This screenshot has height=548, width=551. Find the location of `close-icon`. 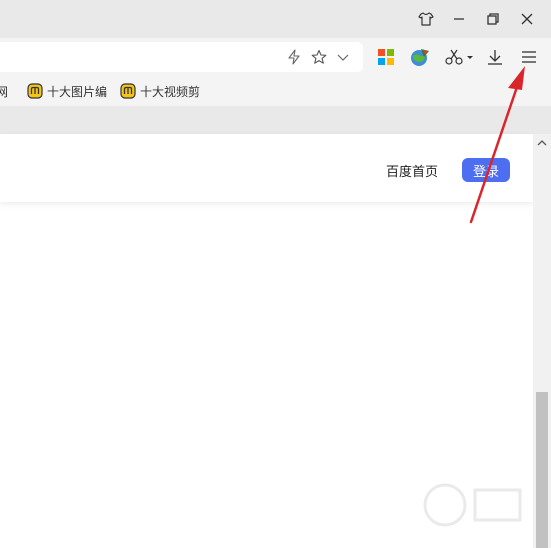

close-icon is located at coordinates (527, 19).